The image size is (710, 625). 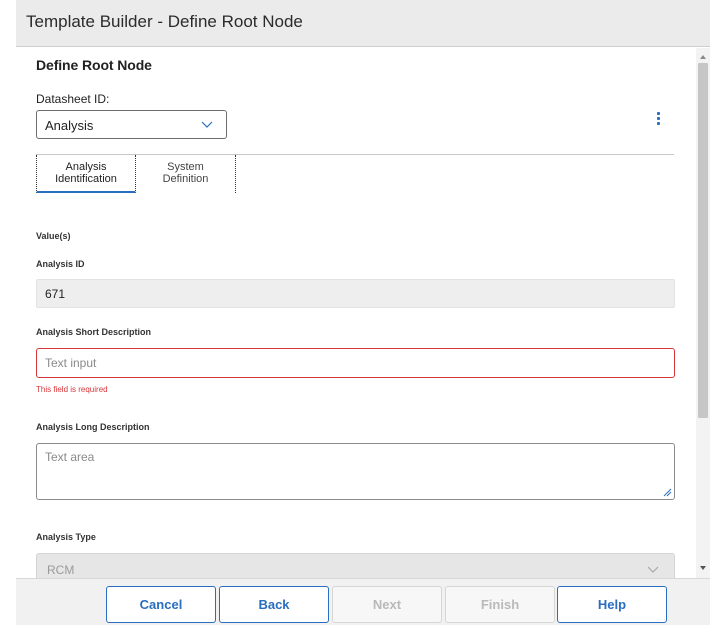 What do you see at coordinates (86, 179) in the screenshot?
I see `tab-label-line2: Identification` at bounding box center [86, 179].